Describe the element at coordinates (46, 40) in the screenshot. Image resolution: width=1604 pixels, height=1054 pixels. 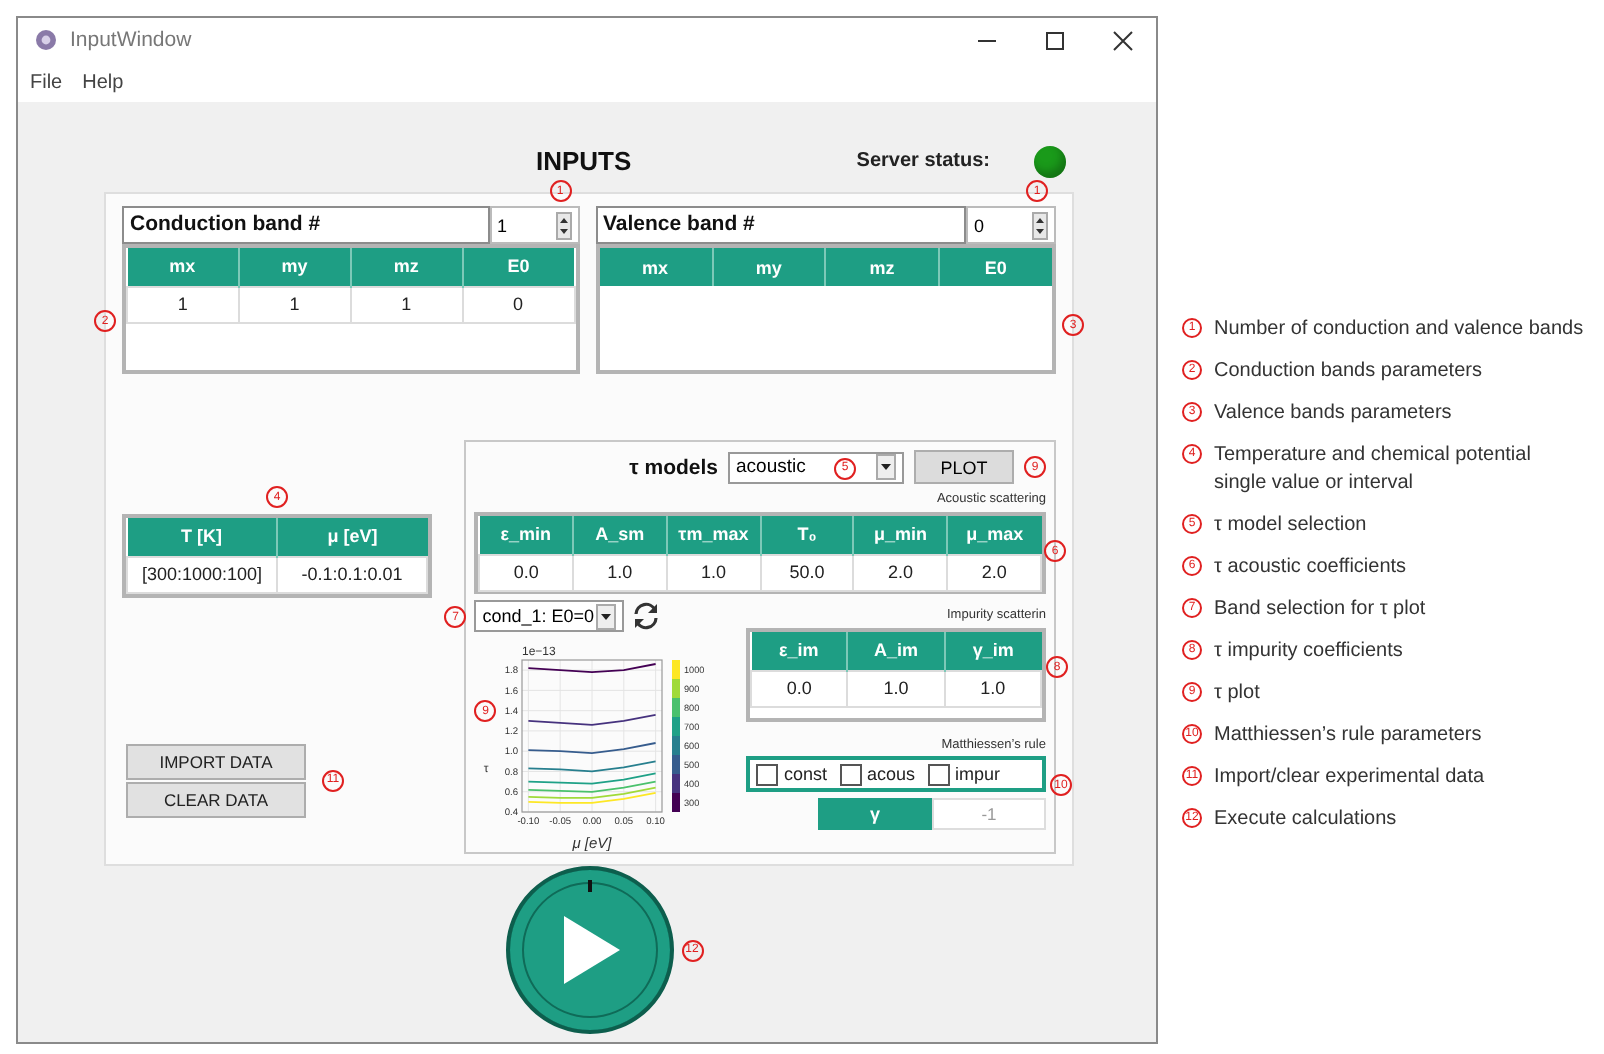
I see `app-icon` at that location.